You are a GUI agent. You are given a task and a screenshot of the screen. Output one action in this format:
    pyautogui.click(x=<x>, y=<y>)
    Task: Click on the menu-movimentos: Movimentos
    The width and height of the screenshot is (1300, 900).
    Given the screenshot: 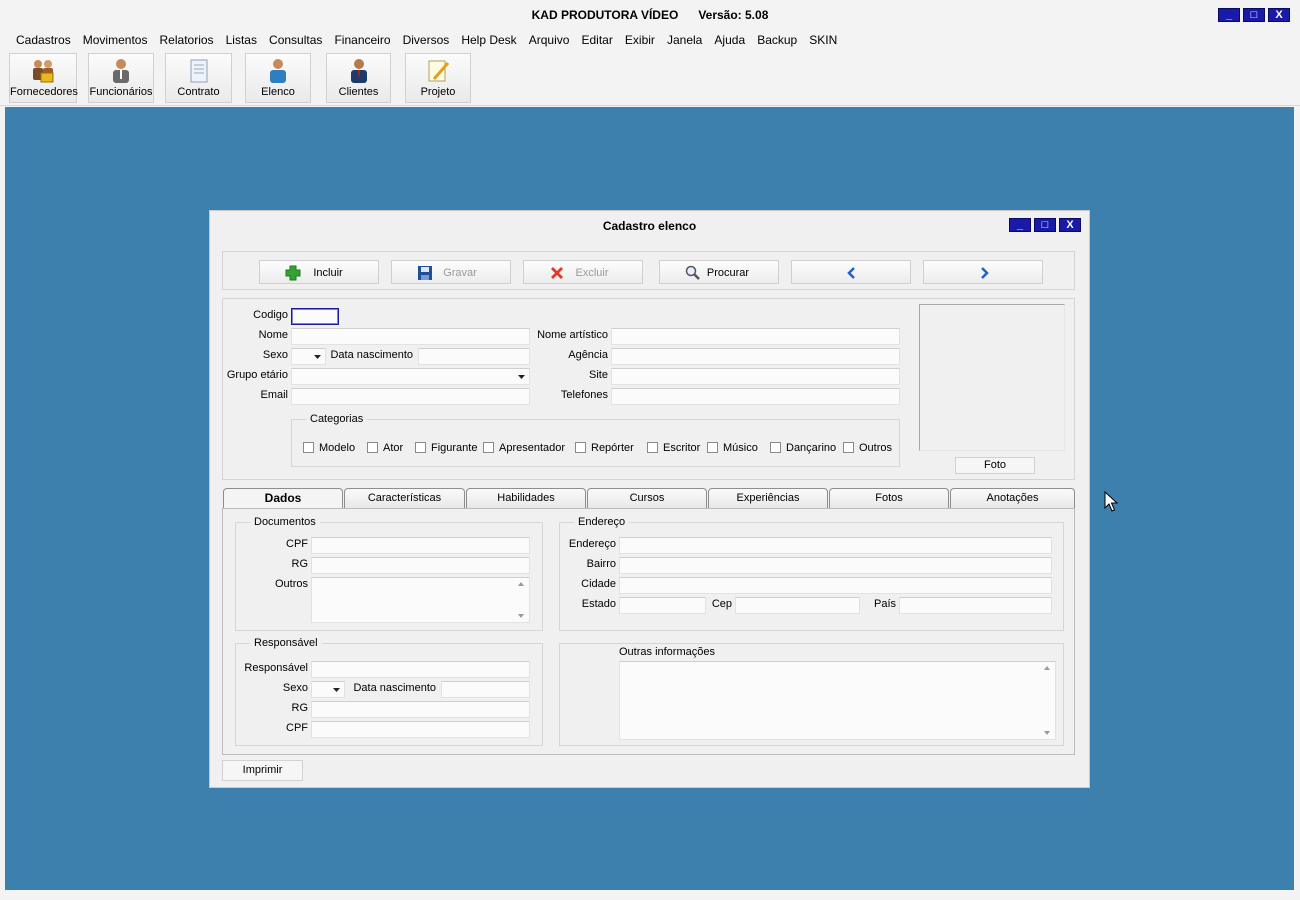 What is the action you would take?
    pyautogui.click(x=115, y=40)
    